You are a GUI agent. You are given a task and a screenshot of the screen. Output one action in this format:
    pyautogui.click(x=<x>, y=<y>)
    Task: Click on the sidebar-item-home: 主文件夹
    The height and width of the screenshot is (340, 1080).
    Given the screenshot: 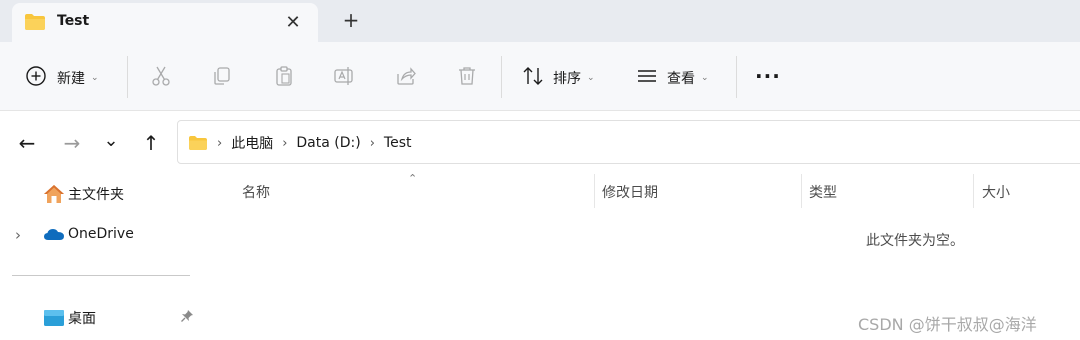 What is the action you would take?
    pyautogui.click(x=83, y=194)
    